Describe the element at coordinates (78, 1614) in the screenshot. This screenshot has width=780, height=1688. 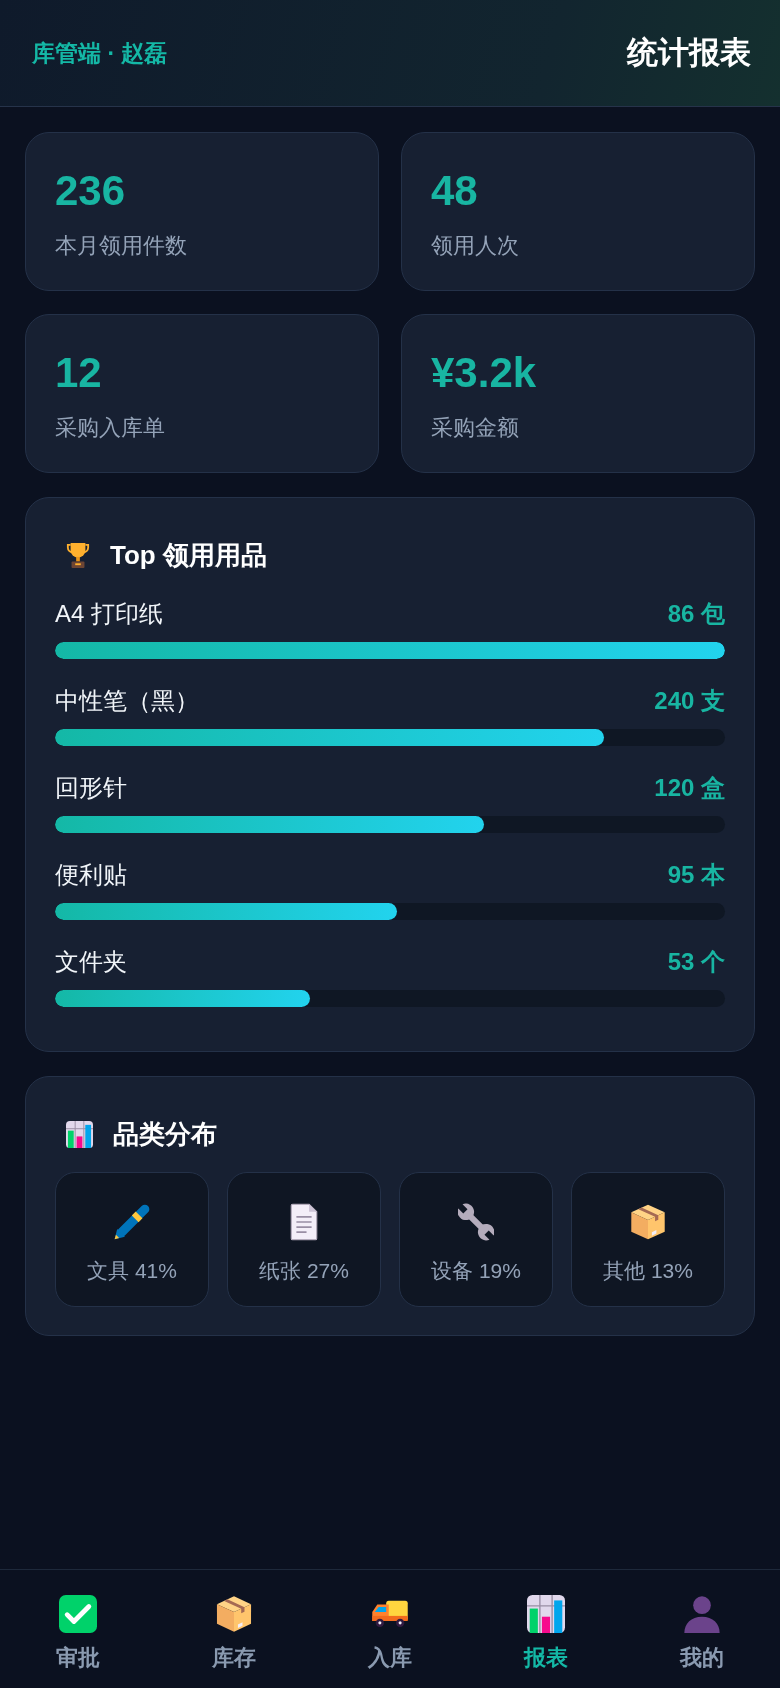
I see `checkbox-icon` at that location.